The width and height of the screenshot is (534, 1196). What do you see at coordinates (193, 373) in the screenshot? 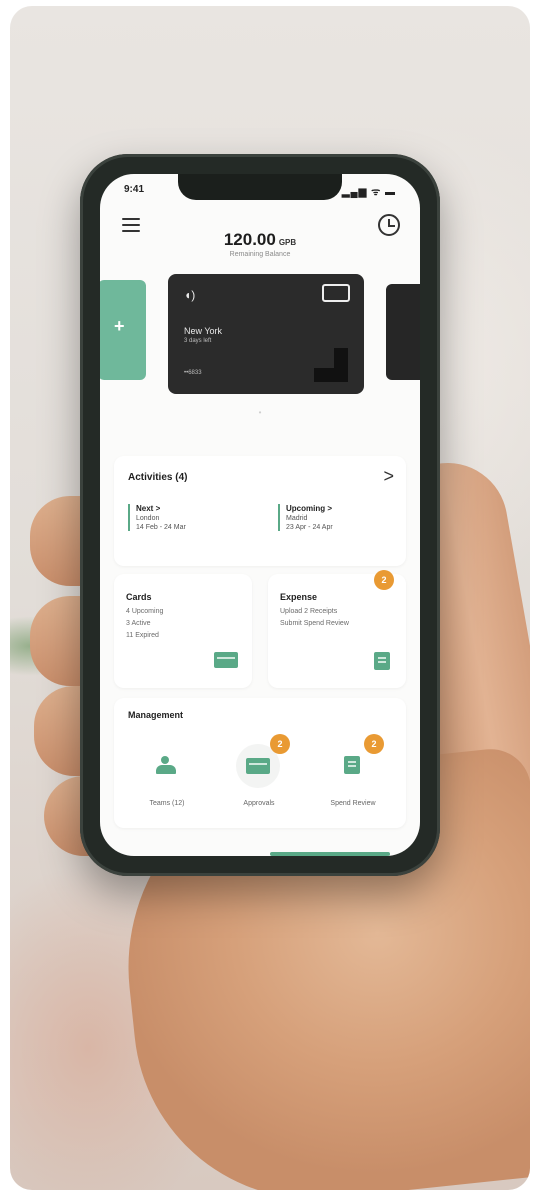
I see `card-number: ••6833` at bounding box center [193, 373].